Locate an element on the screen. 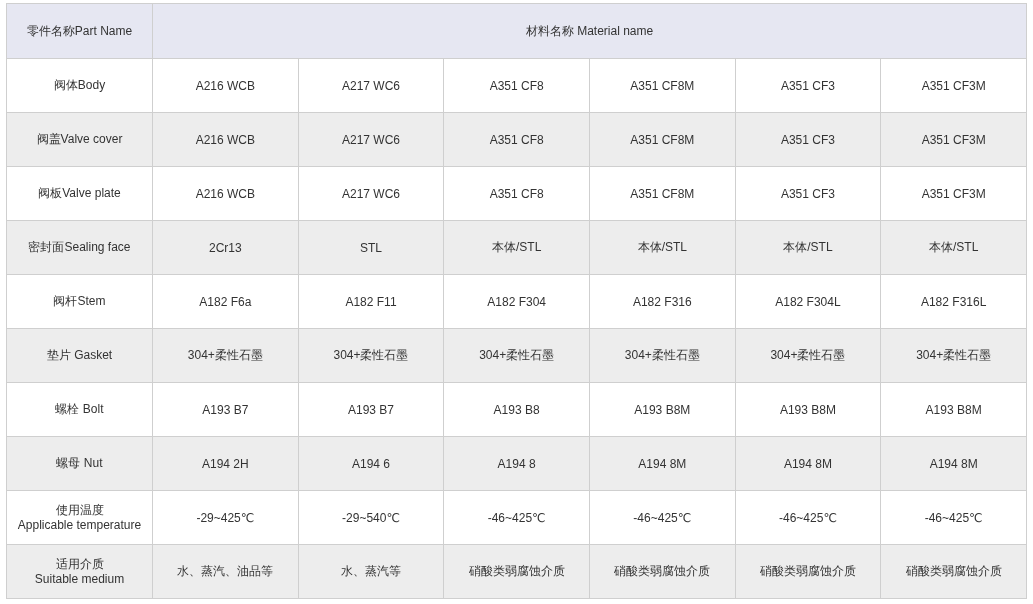  row-label-cell: 阀板Valve plate is located at coordinates (79, 193).